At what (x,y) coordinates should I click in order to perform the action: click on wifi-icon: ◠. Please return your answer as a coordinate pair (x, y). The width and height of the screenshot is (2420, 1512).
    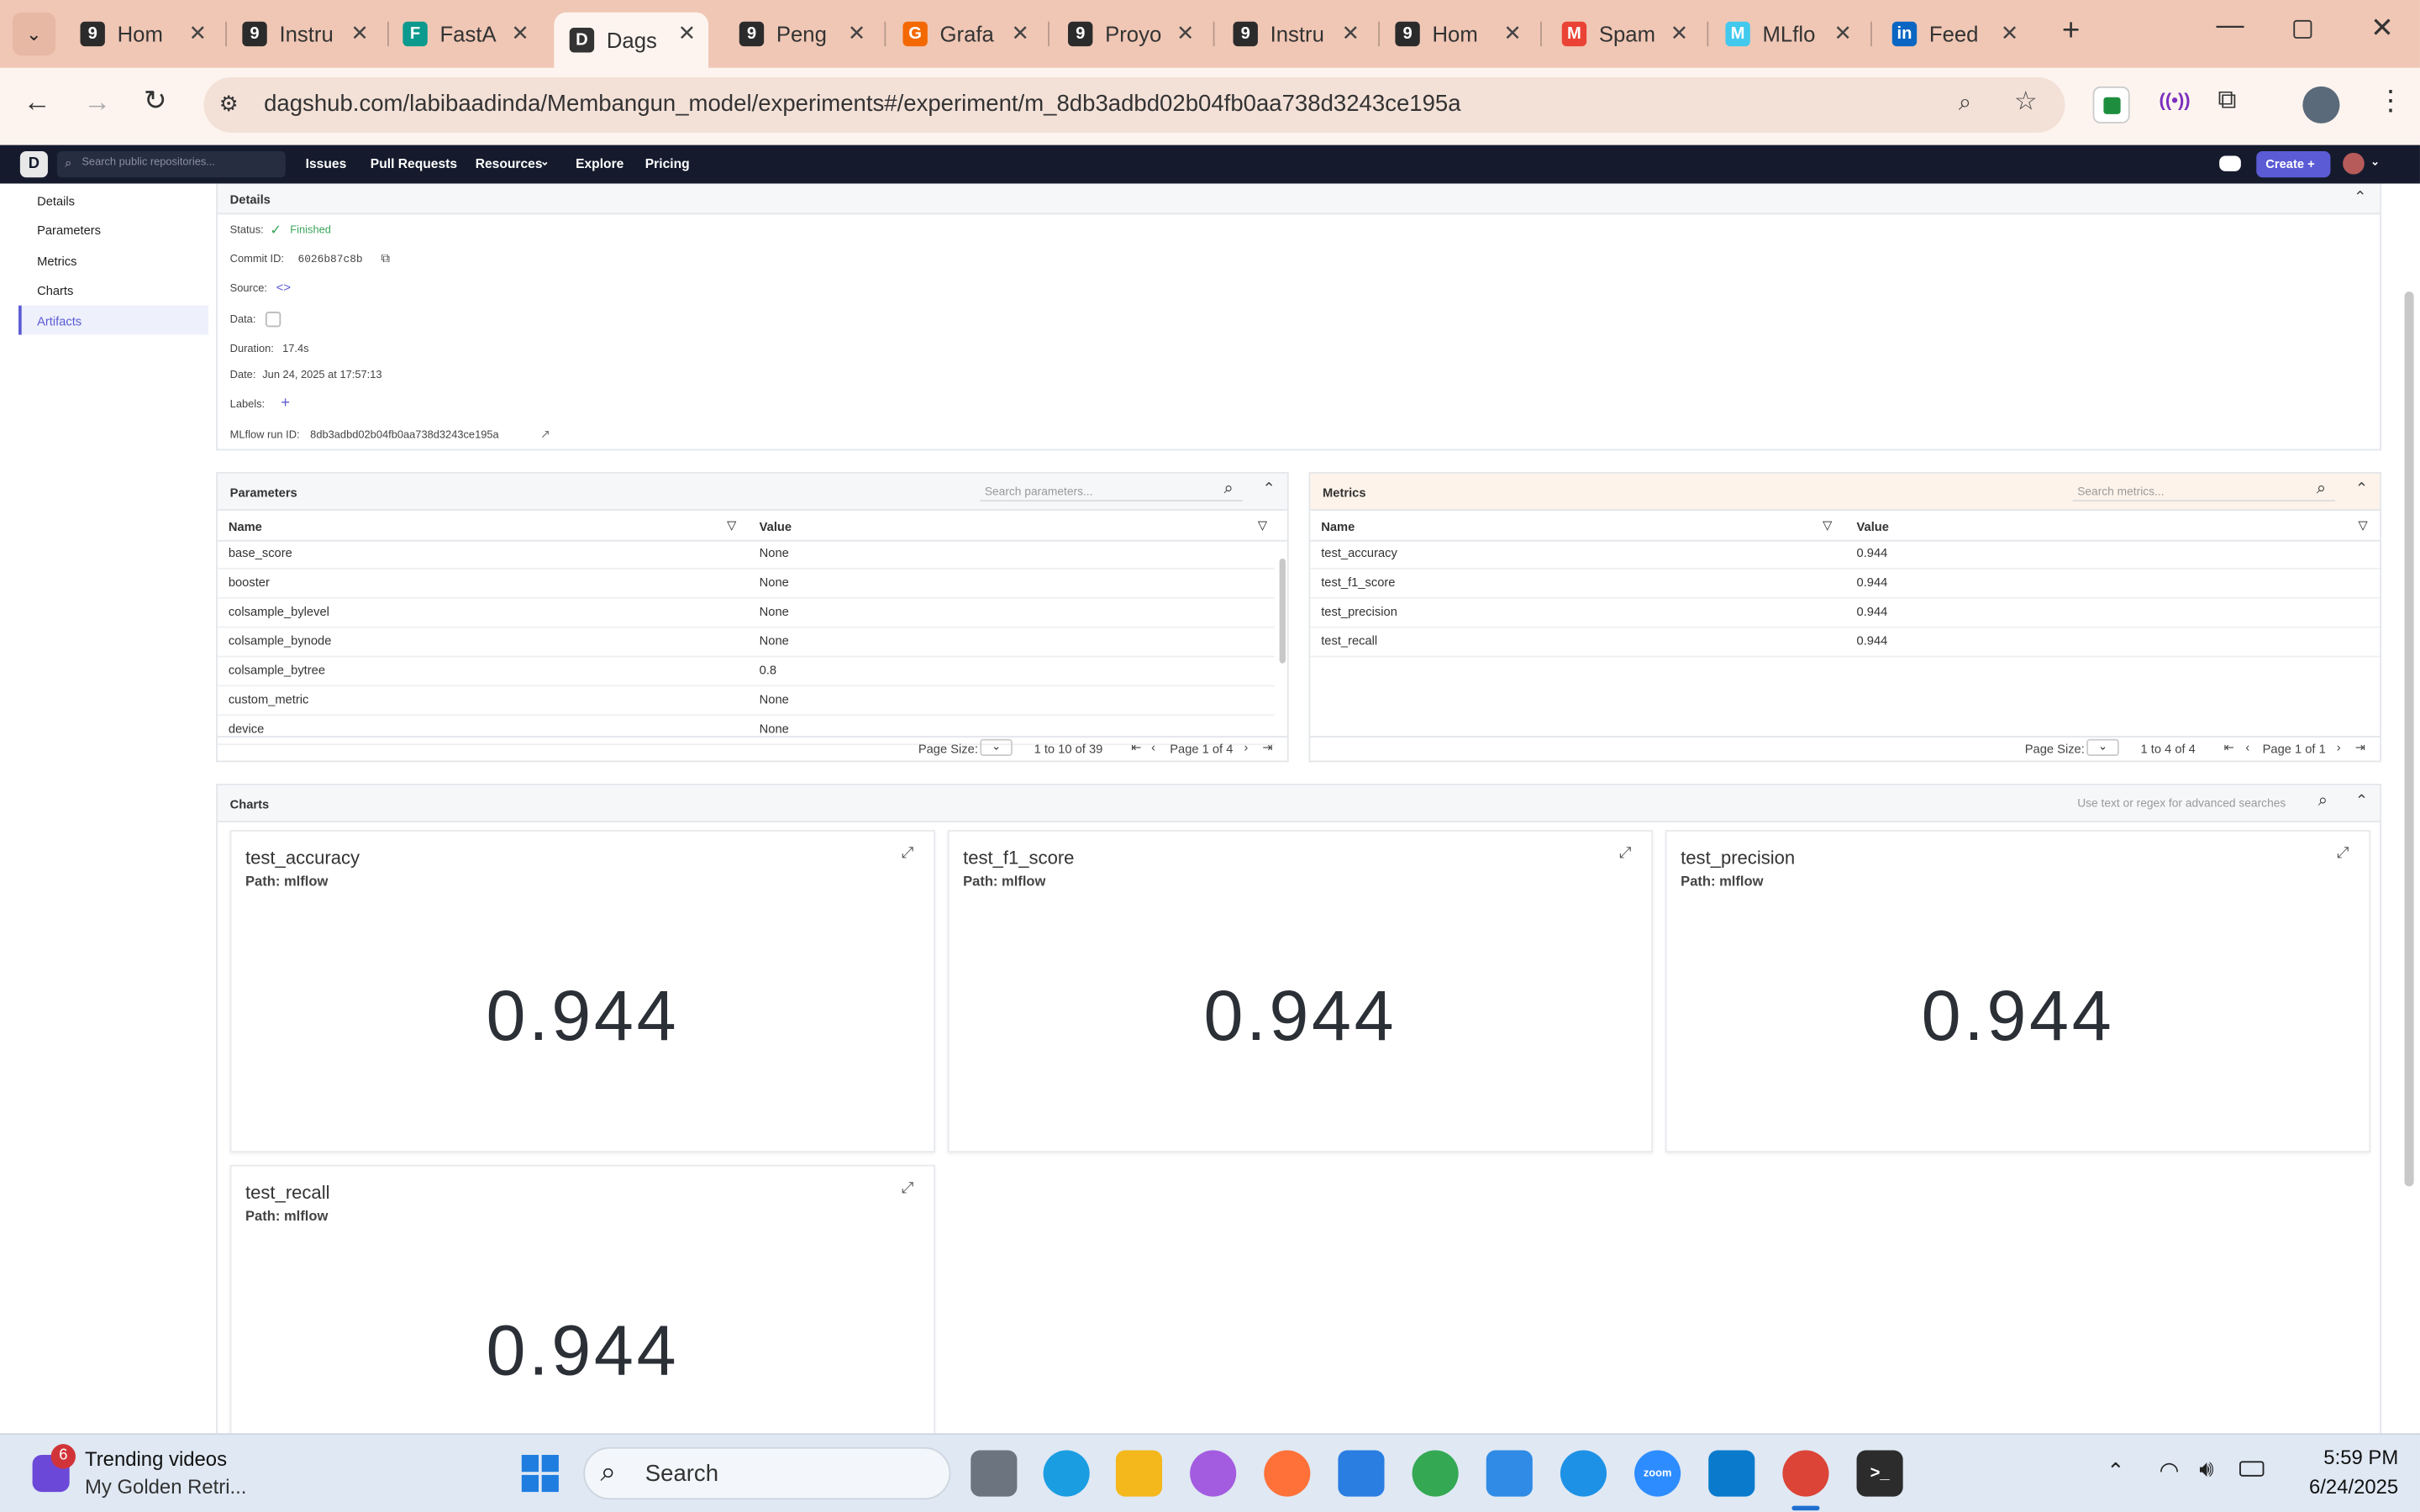
    Looking at the image, I should click on (2170, 1470).